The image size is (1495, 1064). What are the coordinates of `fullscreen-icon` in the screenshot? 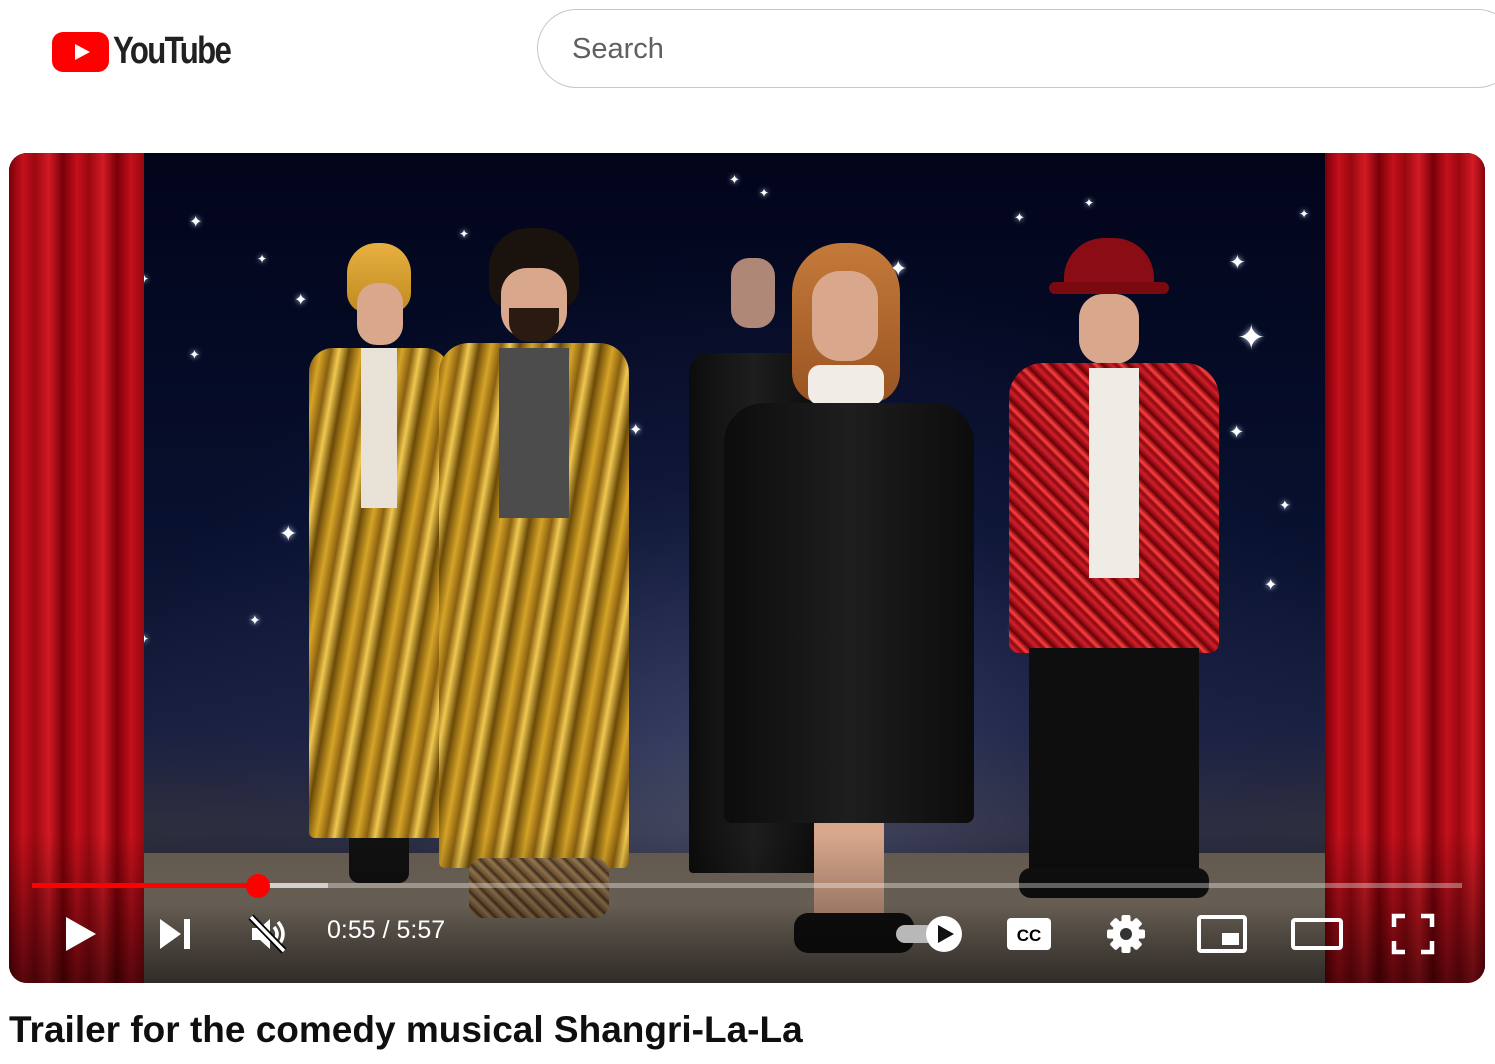 It's located at (1413, 934).